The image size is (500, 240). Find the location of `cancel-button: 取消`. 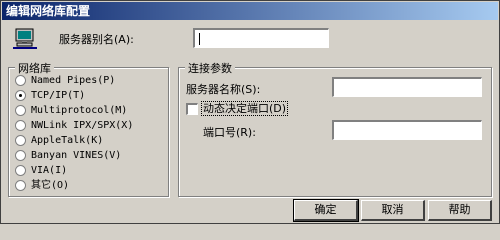

cancel-button: 取消 is located at coordinates (393, 210).